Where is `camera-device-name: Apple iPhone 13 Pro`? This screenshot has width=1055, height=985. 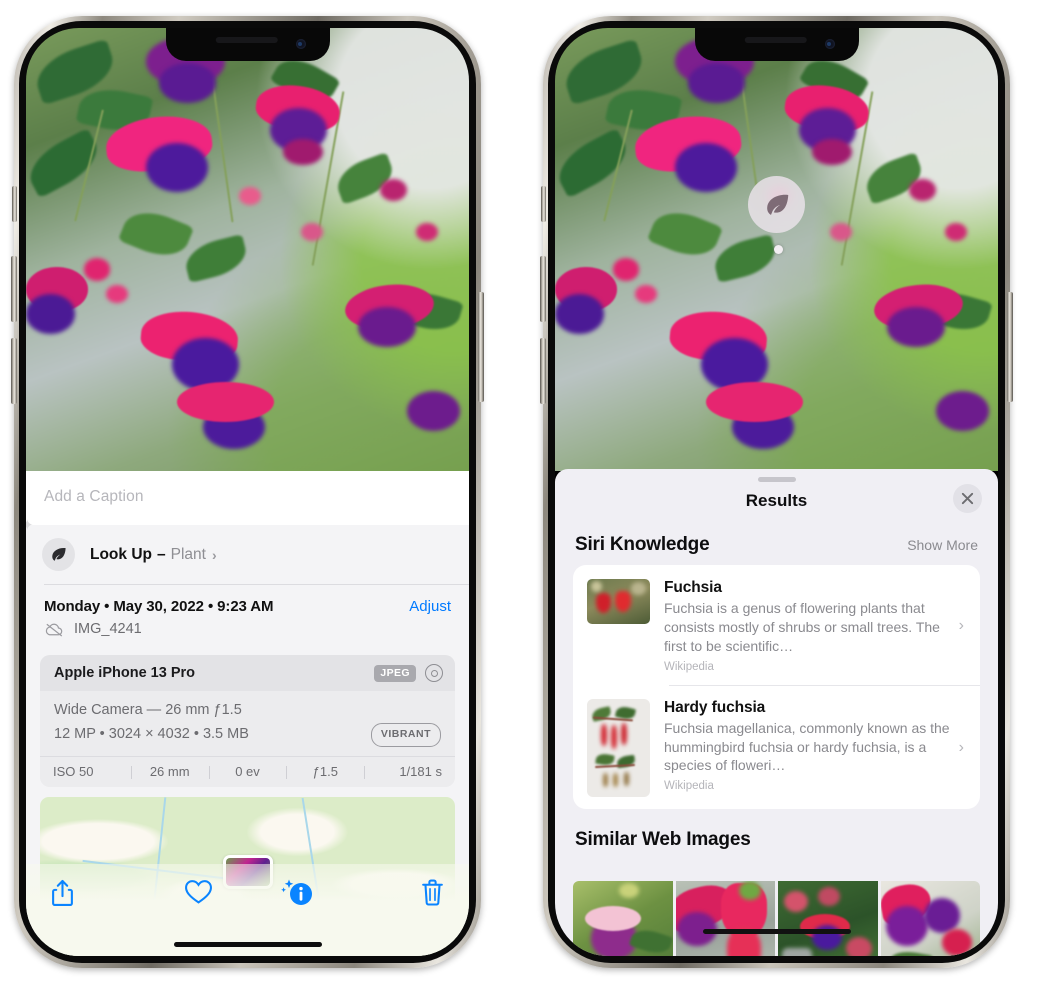 camera-device-name: Apple iPhone 13 Pro is located at coordinates (124, 673).